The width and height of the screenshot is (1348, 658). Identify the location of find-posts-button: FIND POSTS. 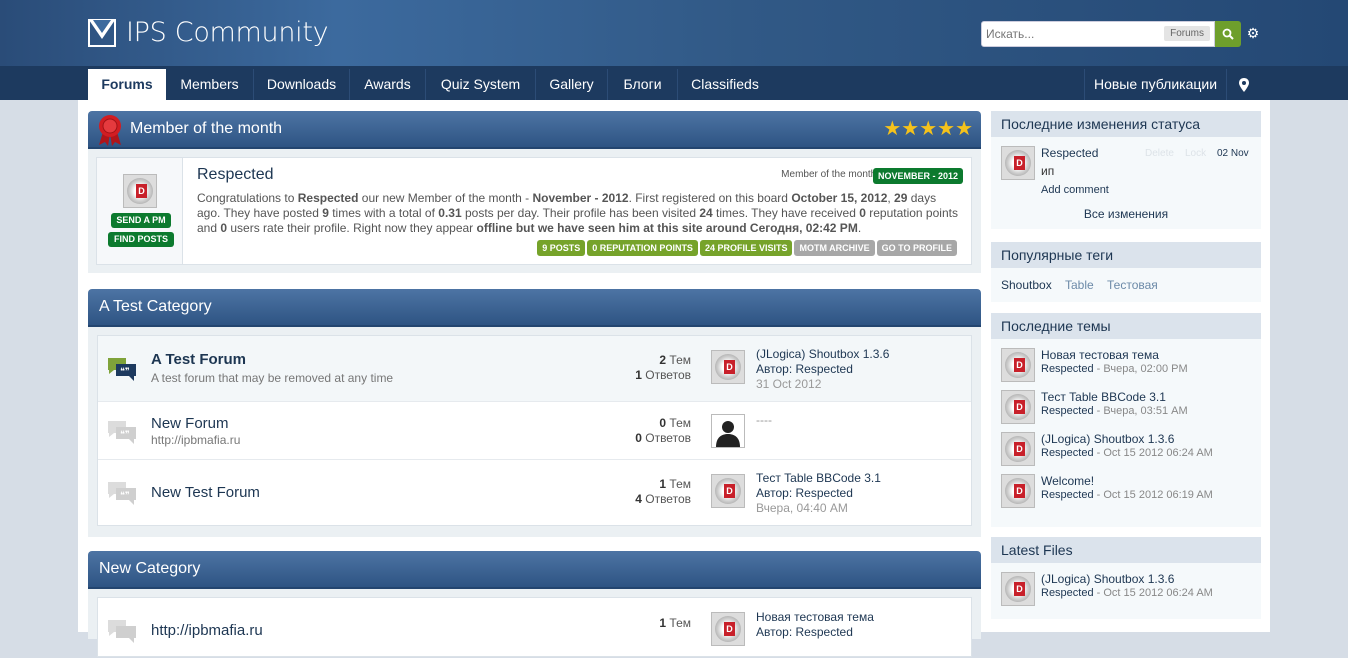
(141, 239).